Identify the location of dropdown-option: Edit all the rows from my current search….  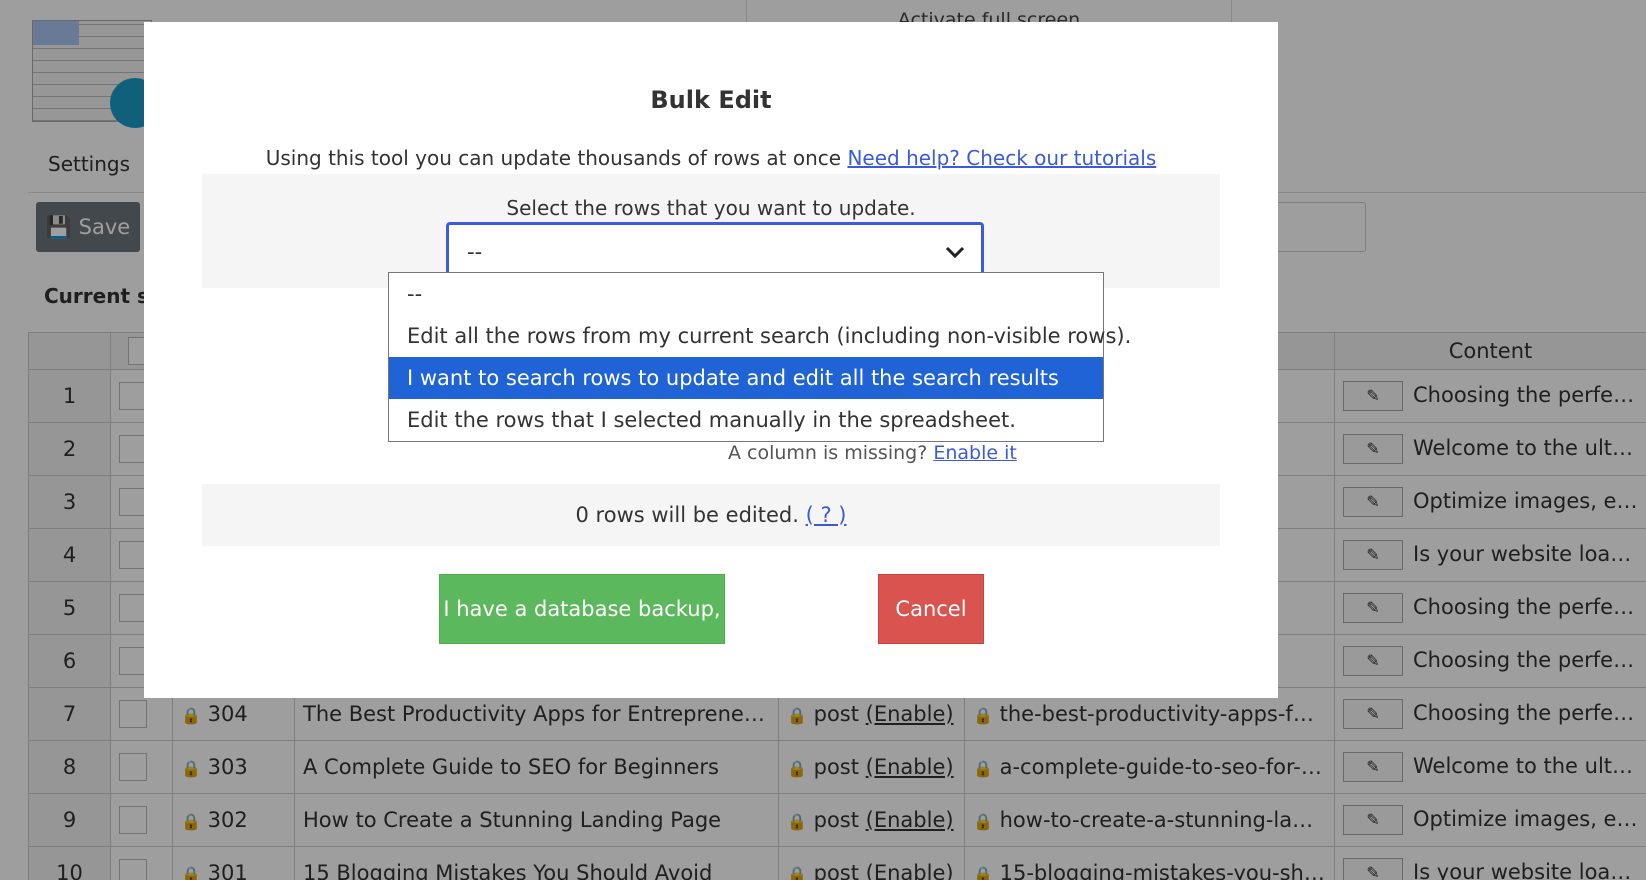
(760, 336).